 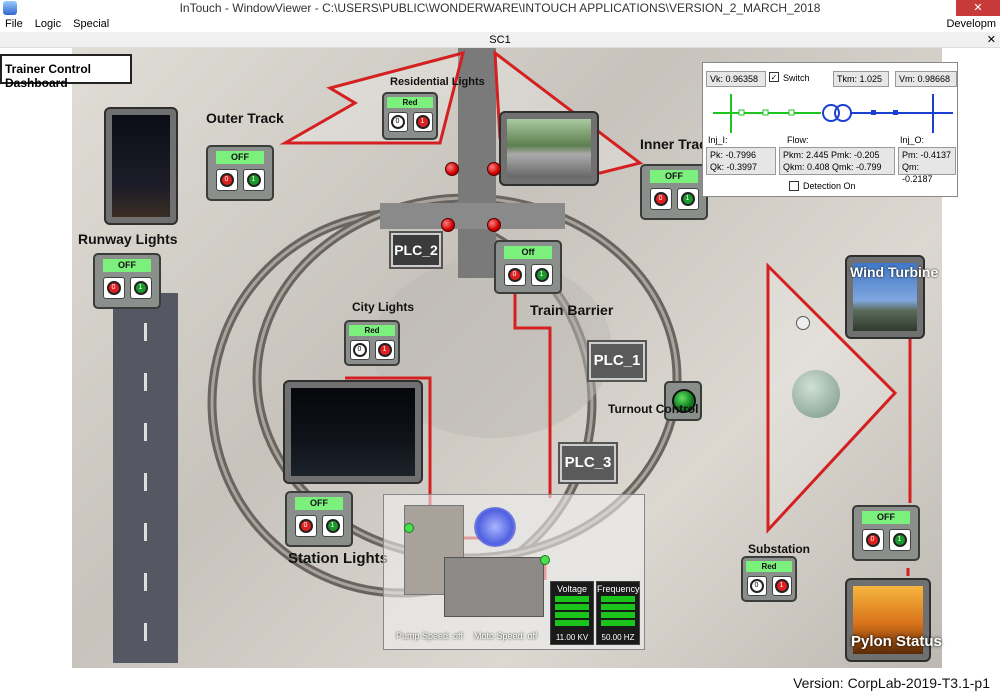 I want to click on substation-on-button: 1, so click(x=781, y=586).